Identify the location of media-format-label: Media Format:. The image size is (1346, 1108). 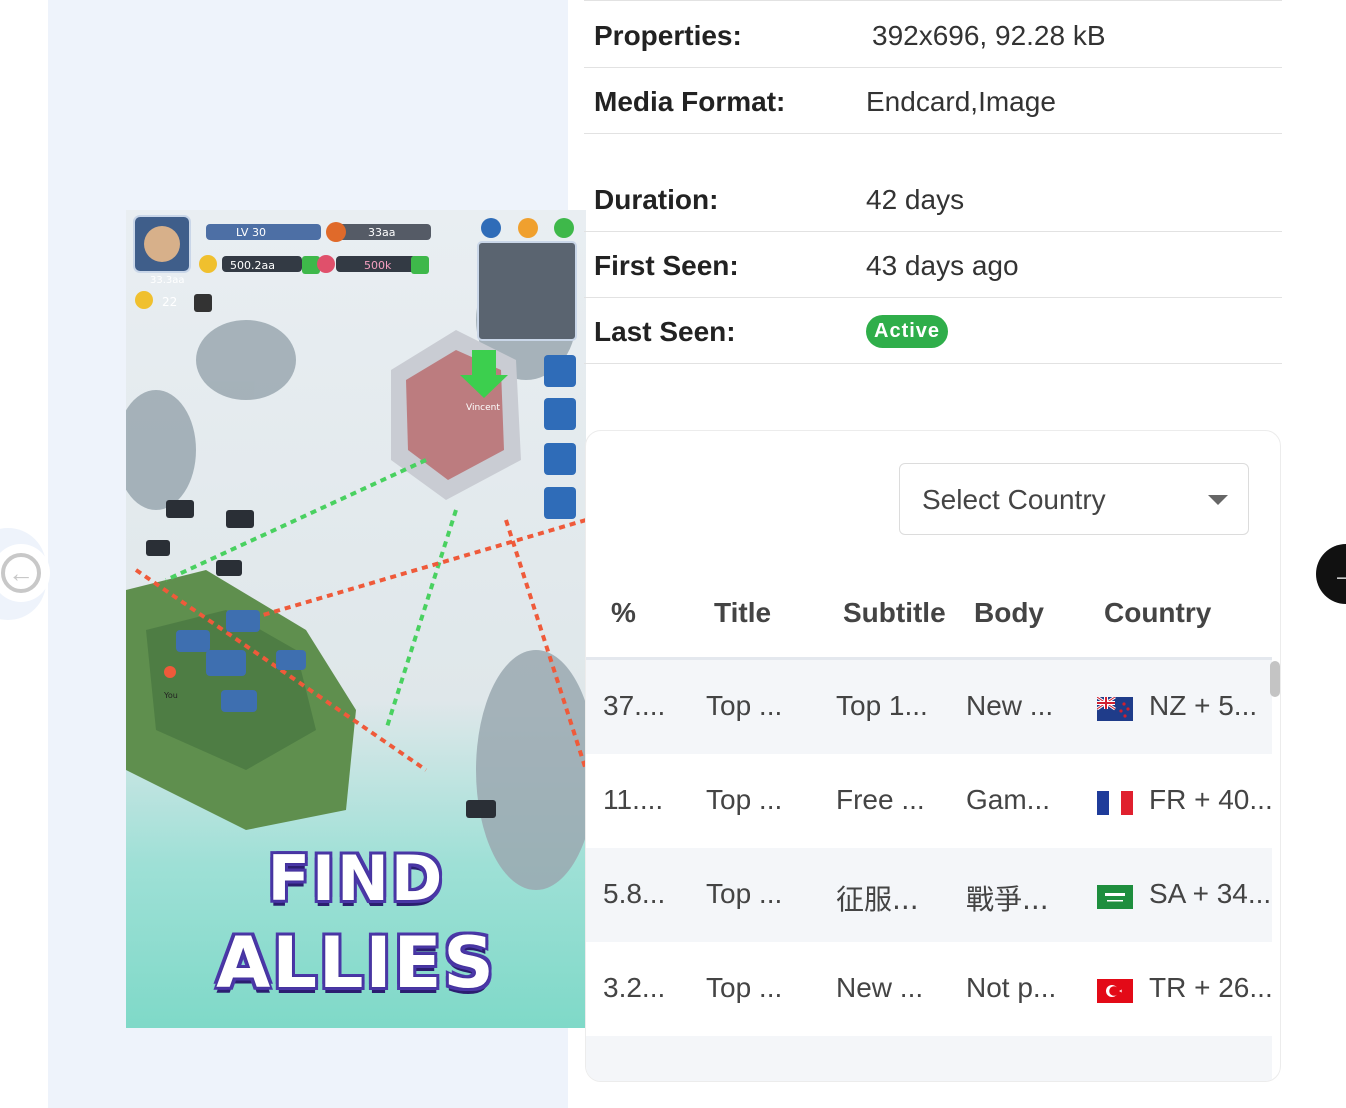
(690, 101).